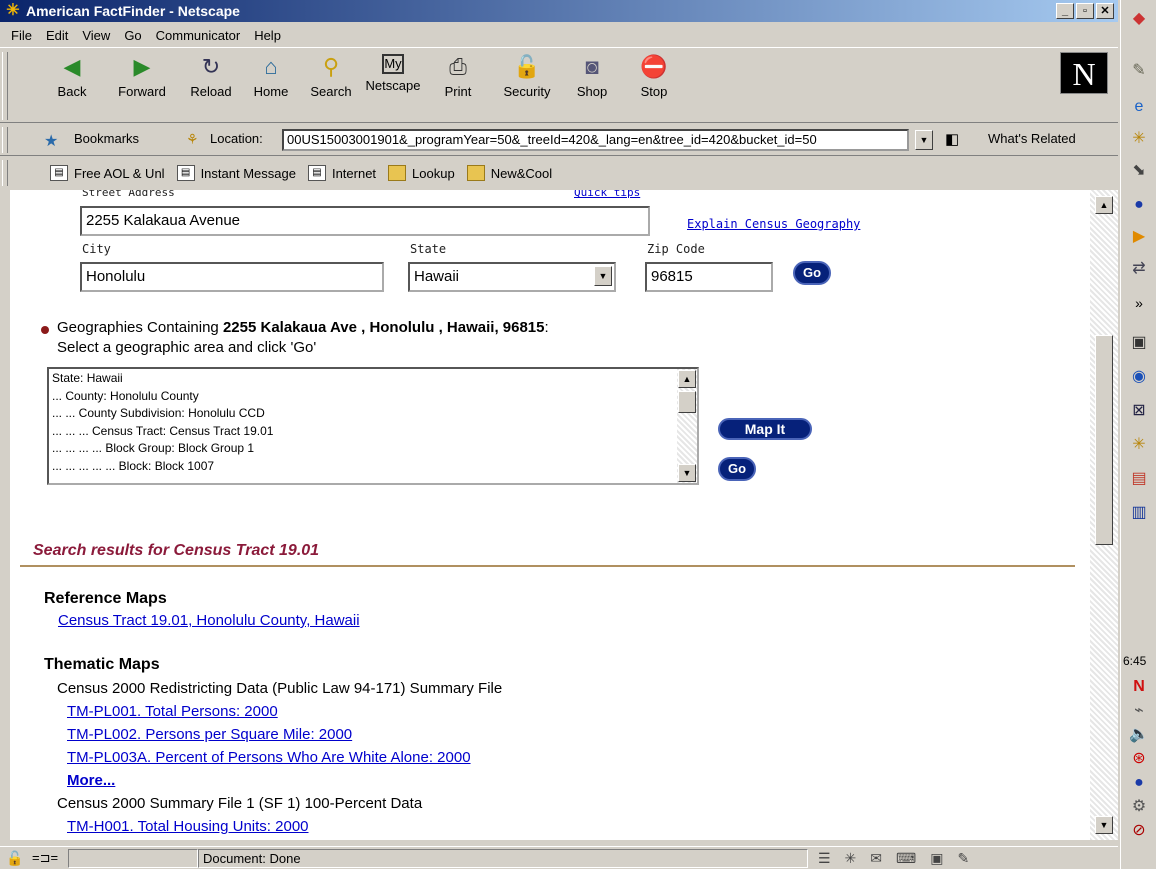 The image size is (1156, 869). Describe the element at coordinates (1139, 343) in the screenshot. I see `taskbar-window-icon: ▣` at that location.